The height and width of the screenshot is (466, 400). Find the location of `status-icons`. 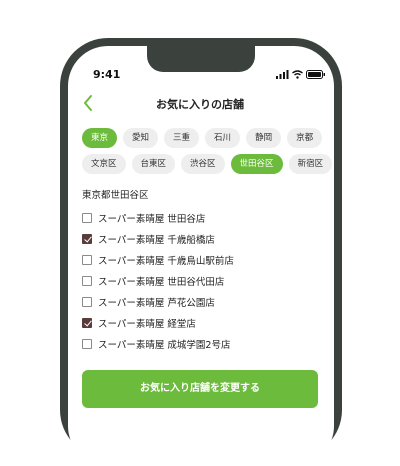

status-icons is located at coordinates (301, 74).